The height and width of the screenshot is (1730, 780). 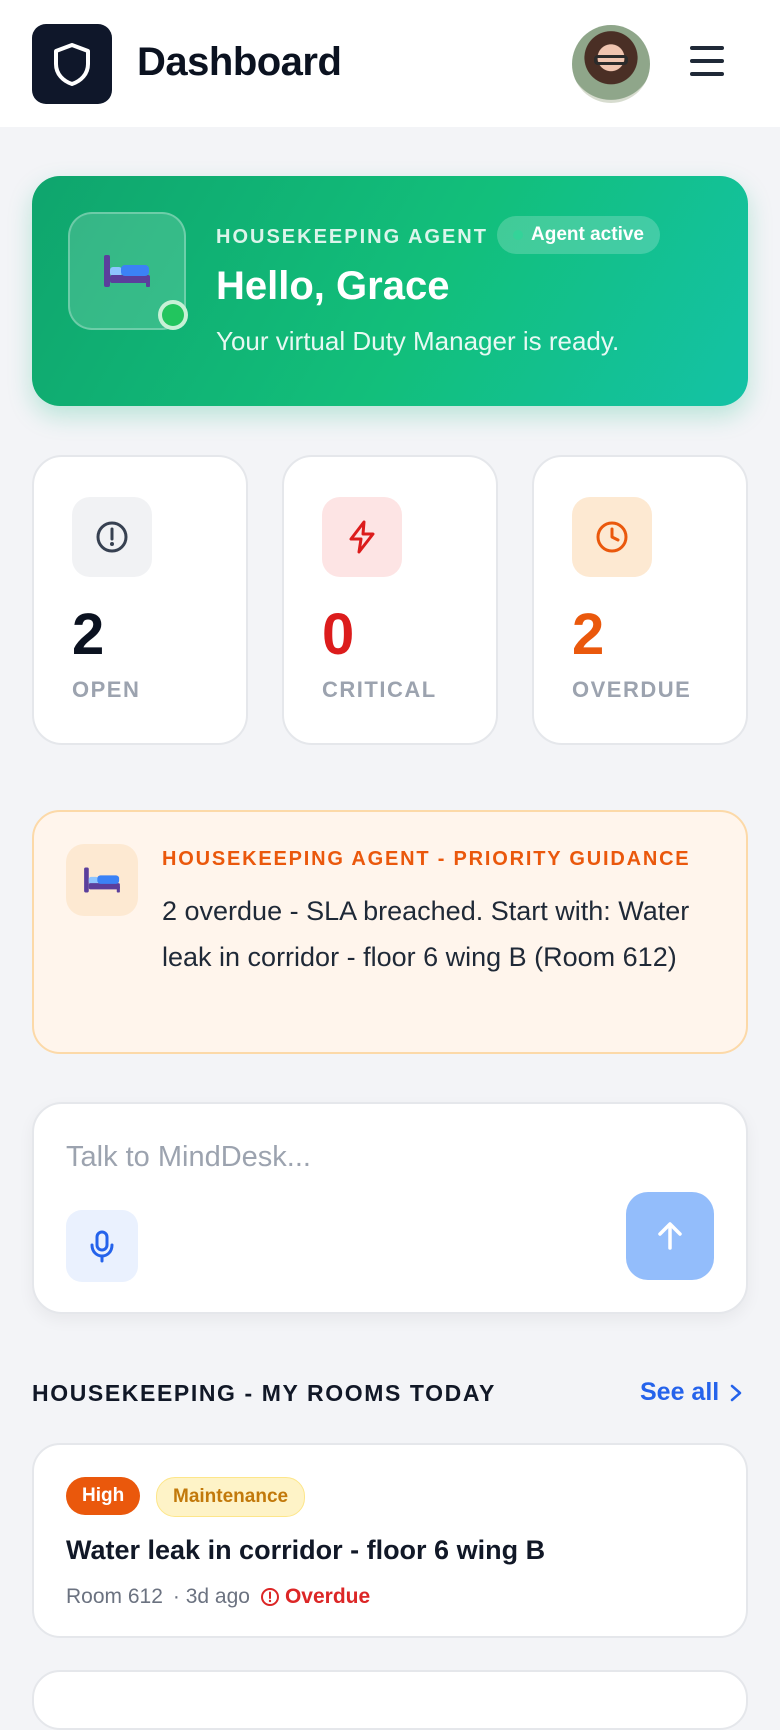 What do you see at coordinates (578, 235) in the screenshot?
I see `agent-active-badge: Agent active` at bounding box center [578, 235].